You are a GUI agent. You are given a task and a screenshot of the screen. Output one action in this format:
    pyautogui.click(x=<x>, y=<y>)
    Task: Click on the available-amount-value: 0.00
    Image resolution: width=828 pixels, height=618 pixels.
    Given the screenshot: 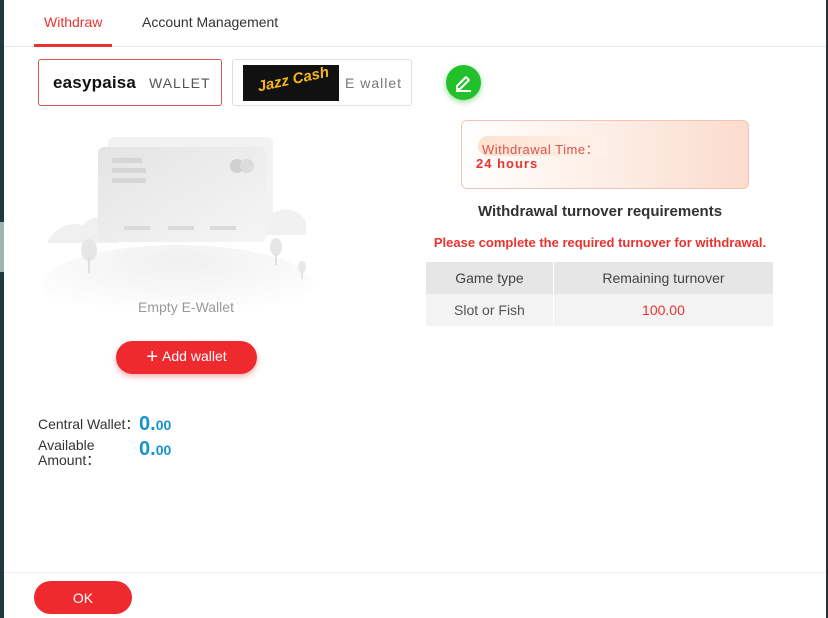 What is the action you would take?
    pyautogui.click(x=155, y=449)
    